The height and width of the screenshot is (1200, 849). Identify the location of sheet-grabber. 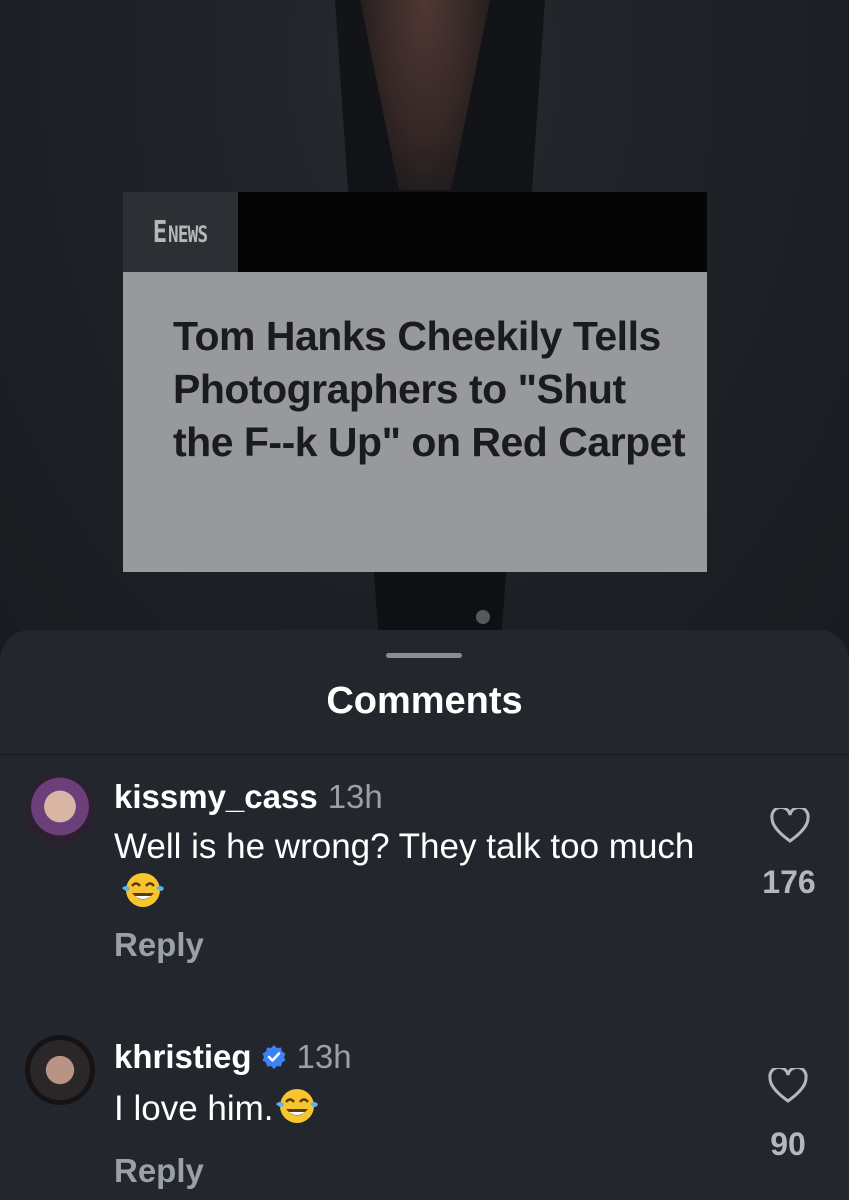
(424, 655).